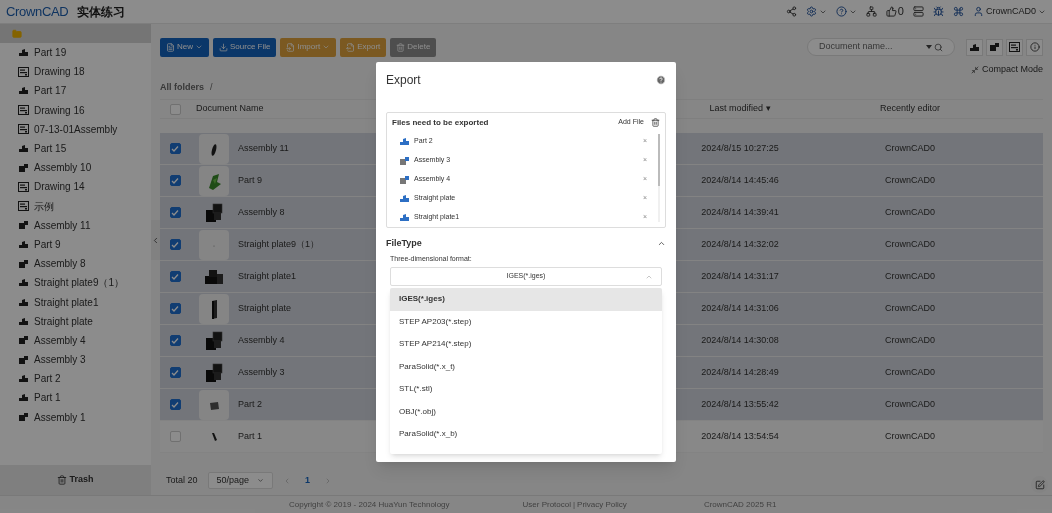 The image size is (1052, 513). Describe the element at coordinates (263, 147) in the screenshot. I see `table-cell: Assembly 11` at that location.